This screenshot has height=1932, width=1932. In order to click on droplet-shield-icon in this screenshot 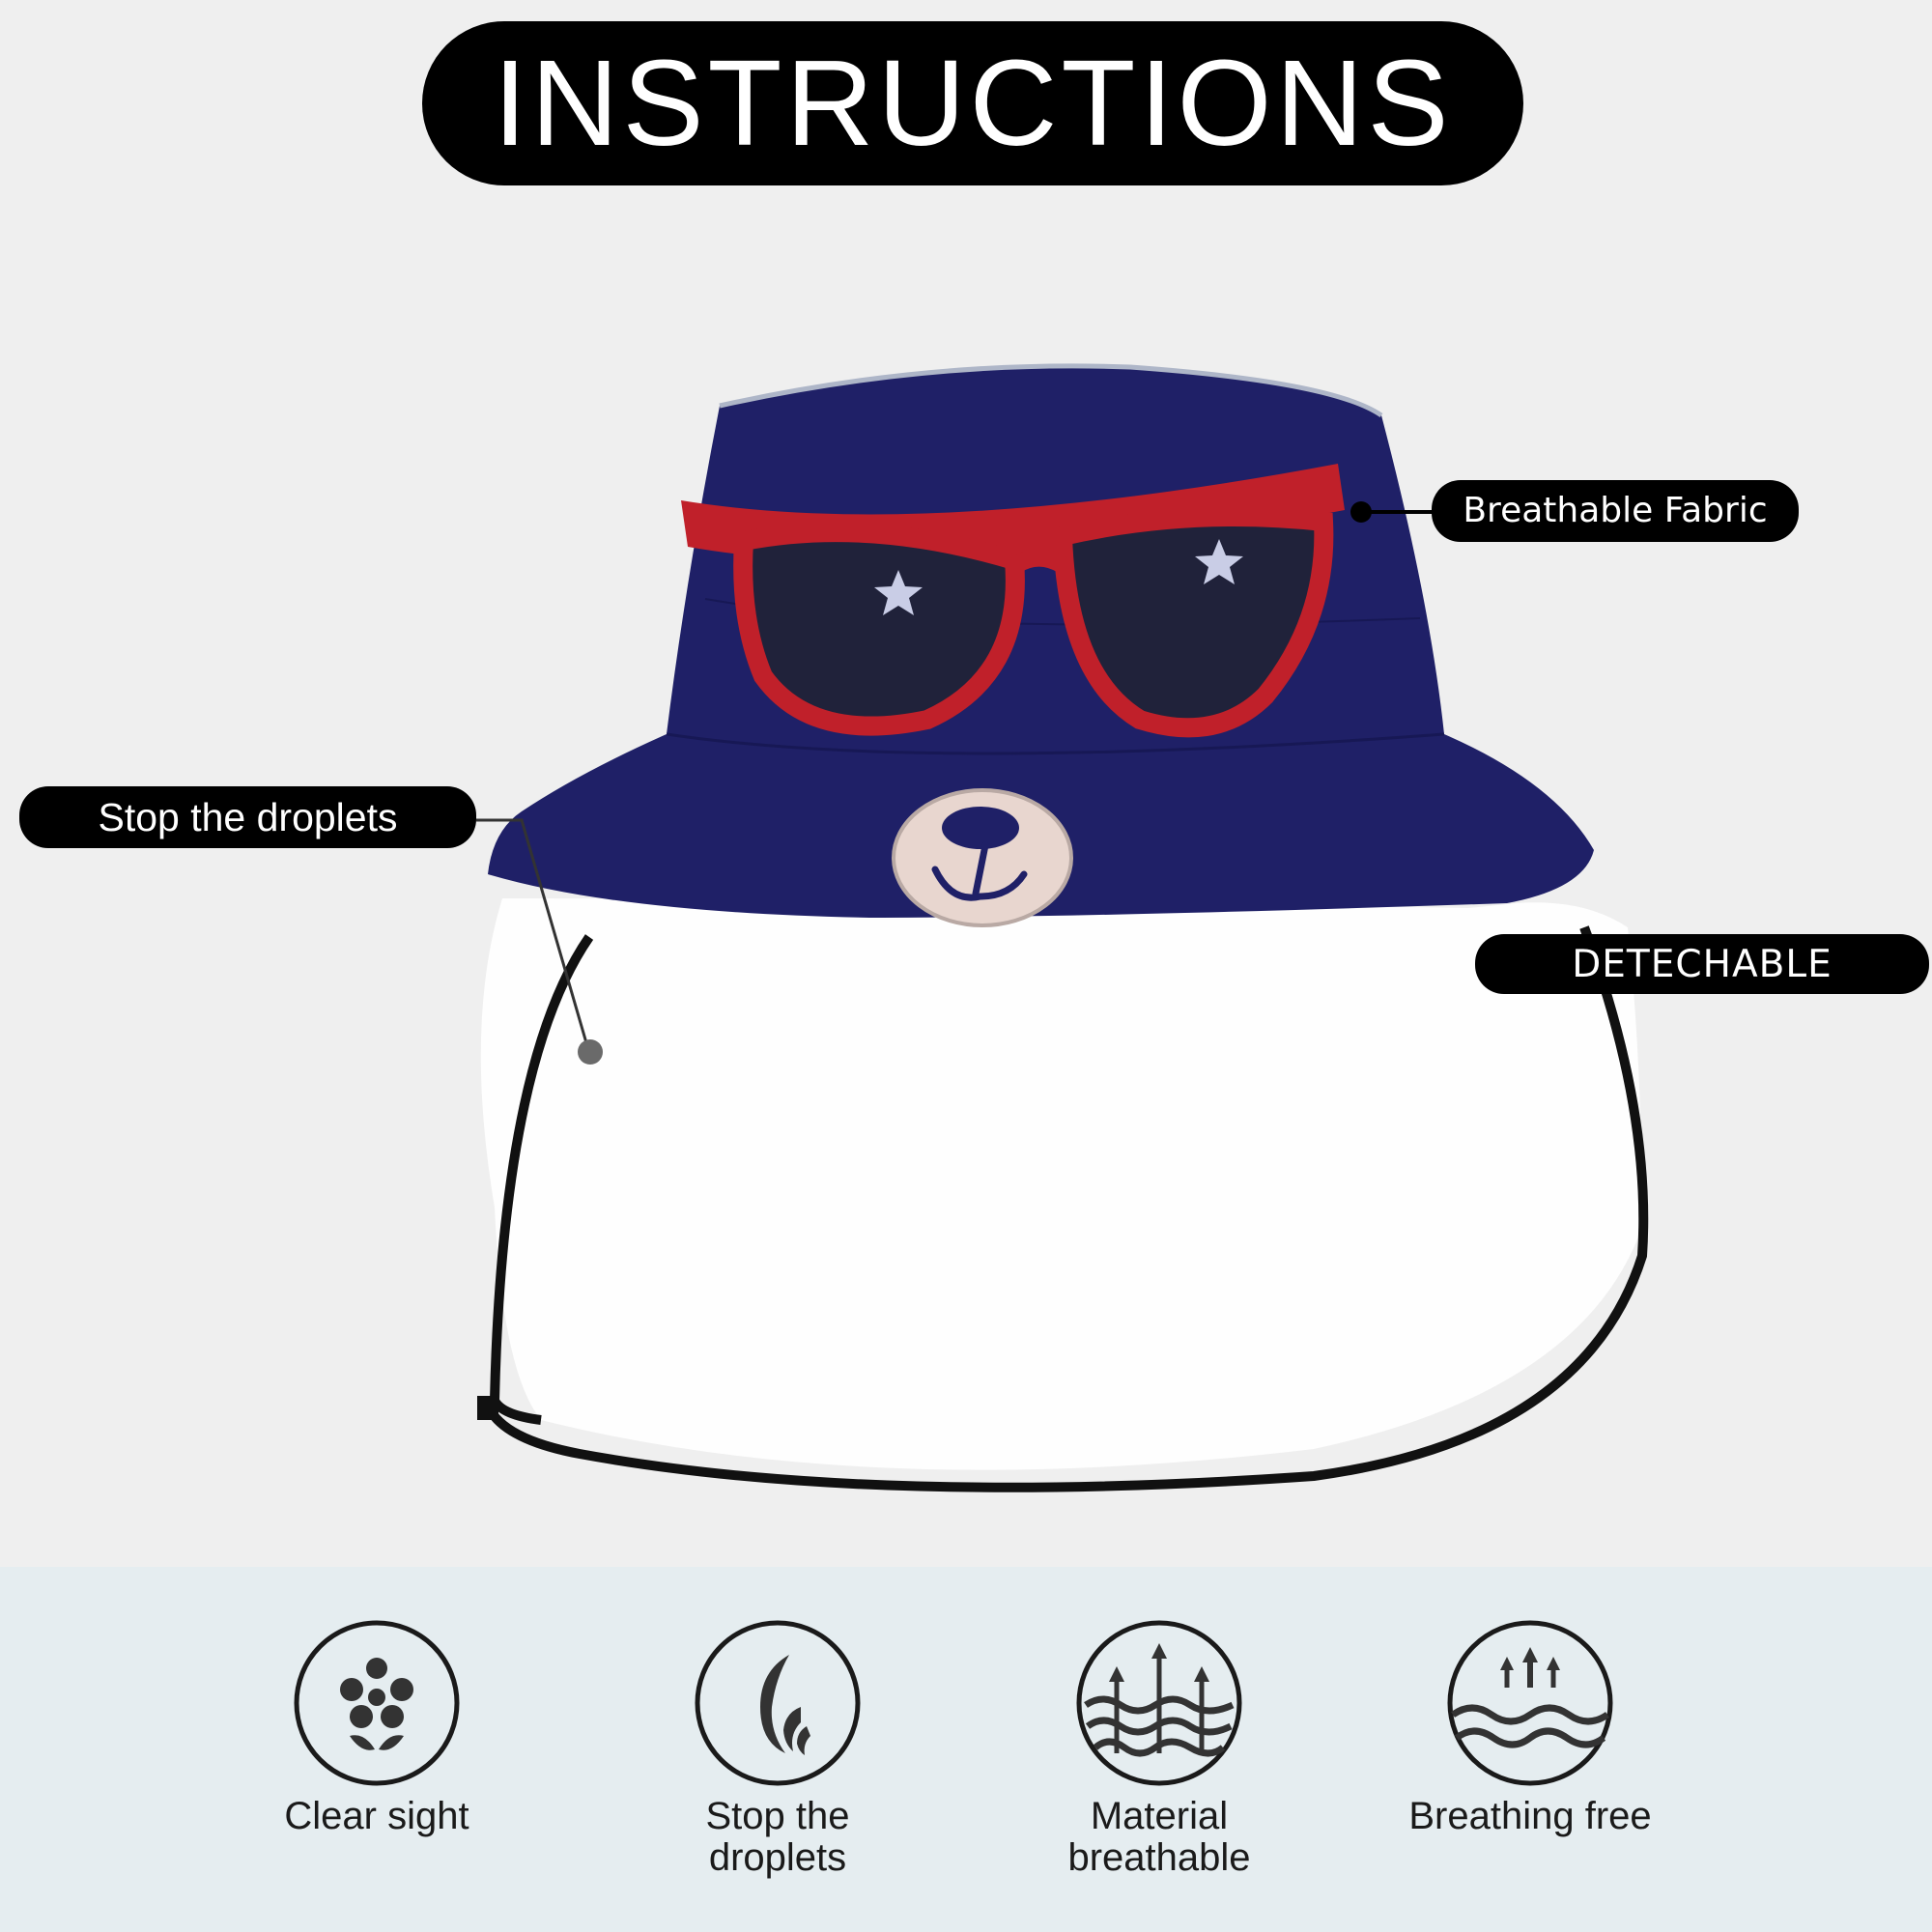, I will do `click(778, 1703)`.